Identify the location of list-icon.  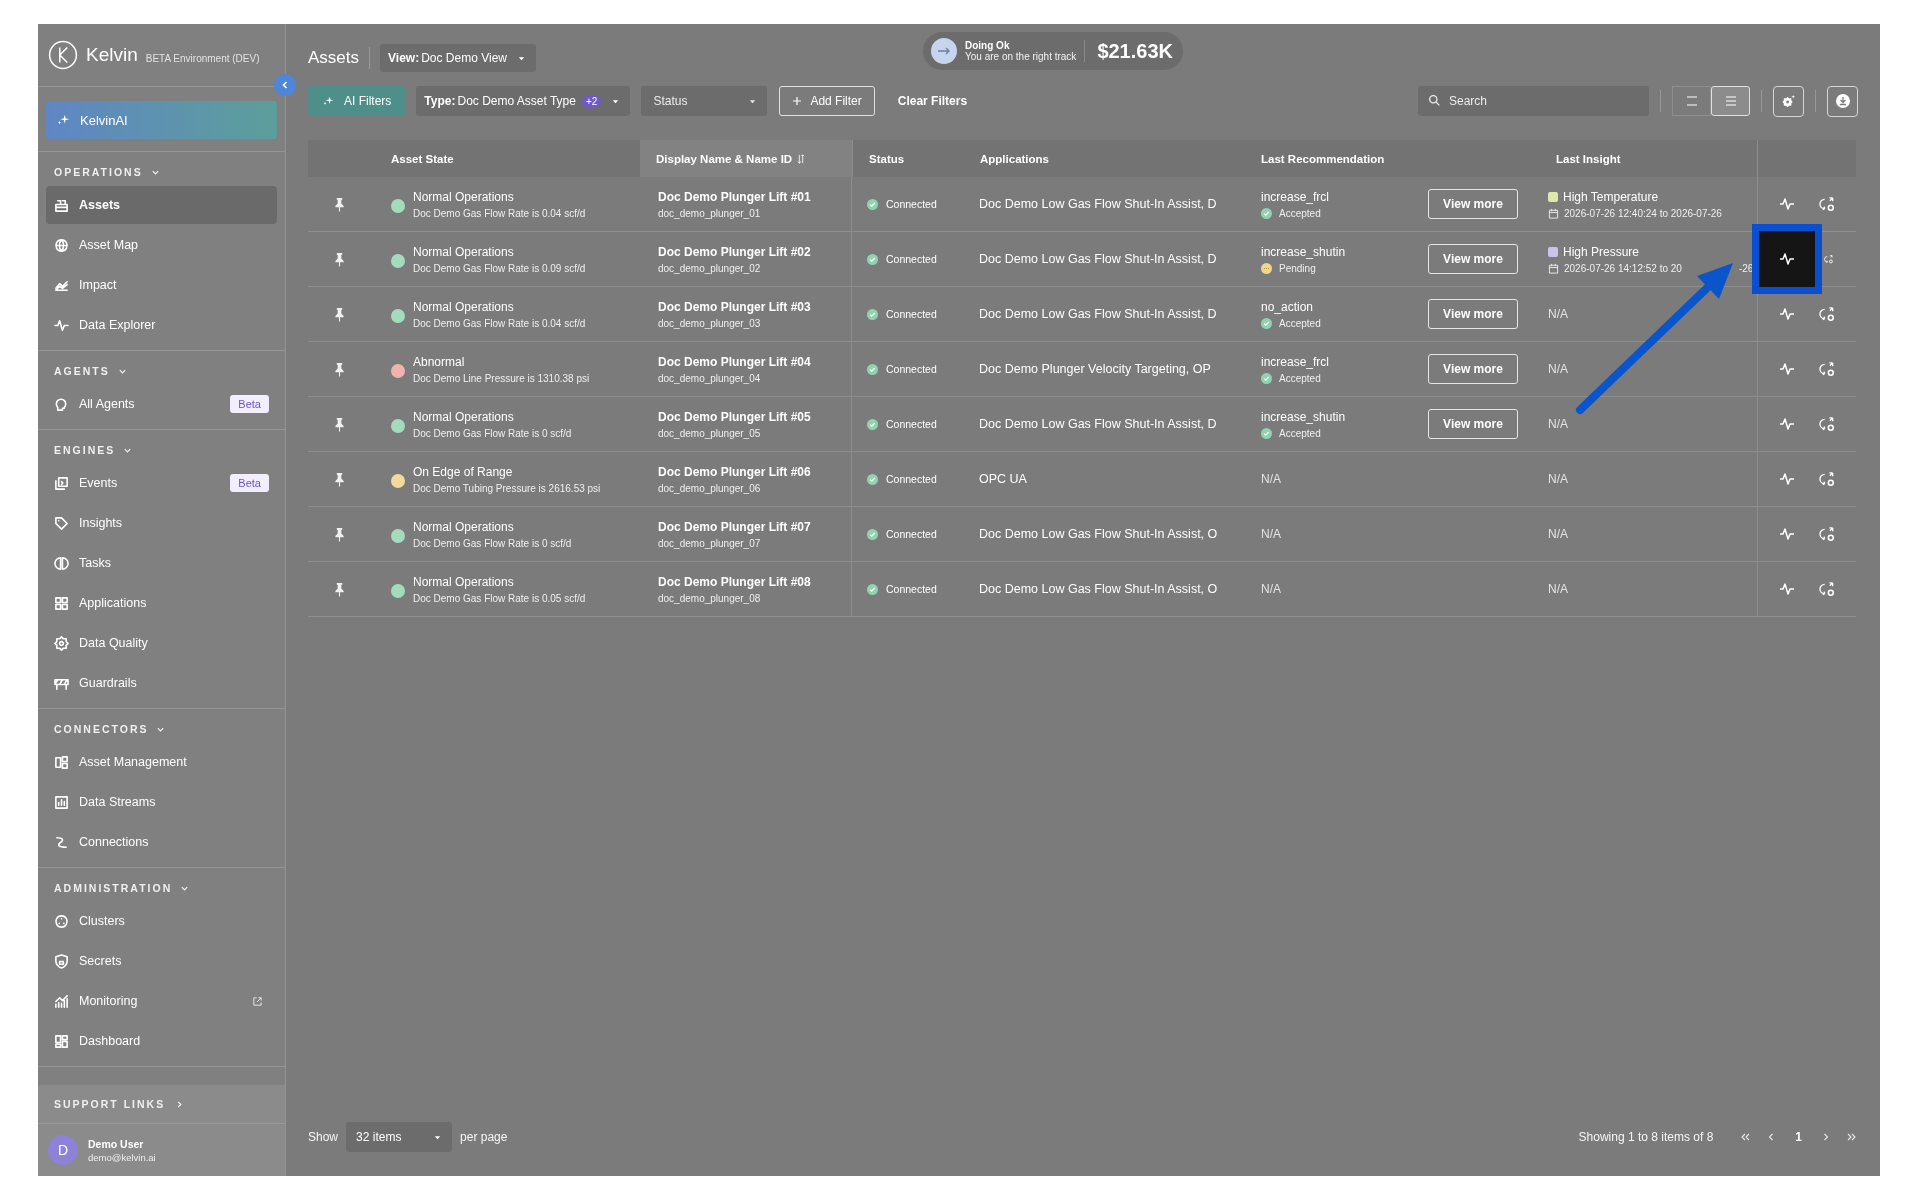
(1730, 101).